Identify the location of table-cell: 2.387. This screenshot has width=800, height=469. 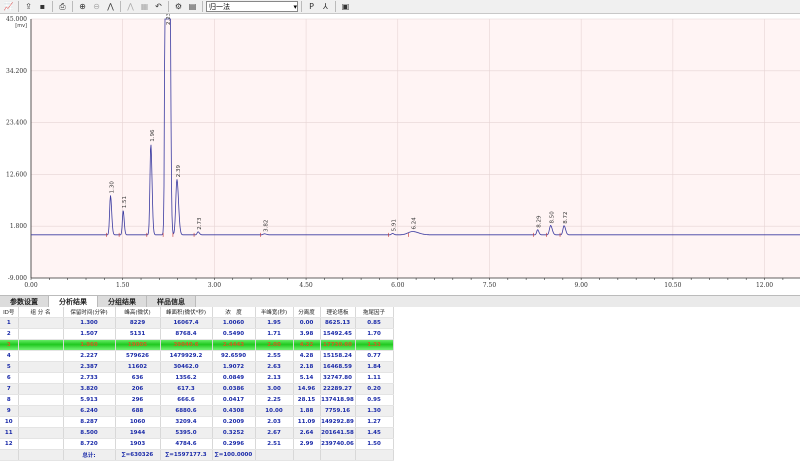
(89, 367).